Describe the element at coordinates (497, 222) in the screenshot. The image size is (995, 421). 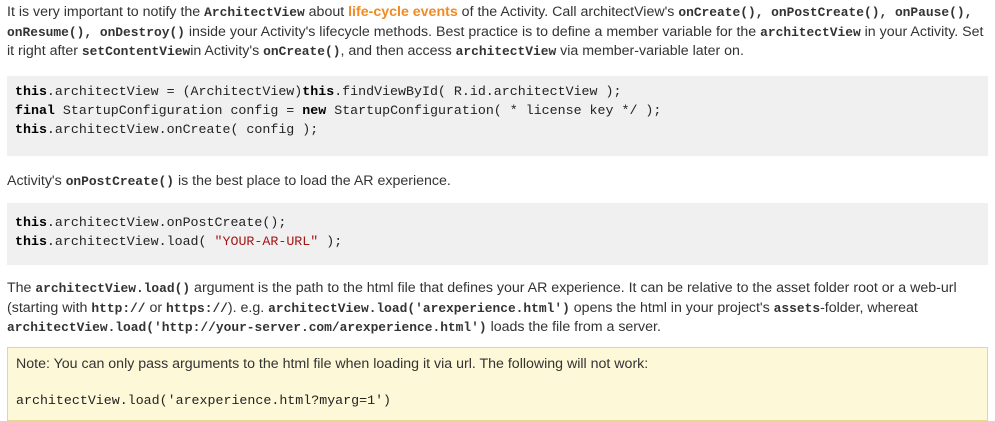
I see `code-line: this.architectView.onPostCreate();` at that location.